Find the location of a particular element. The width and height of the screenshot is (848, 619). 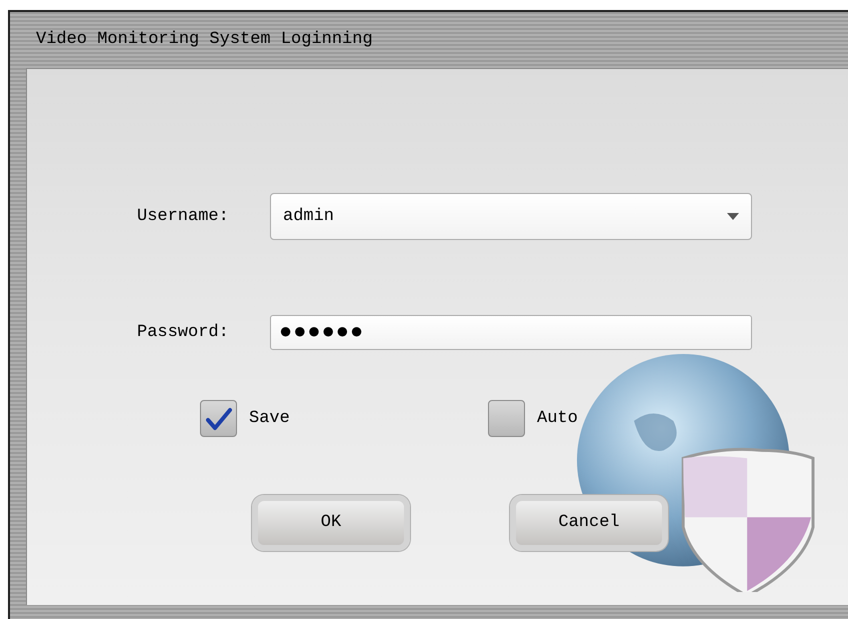

window-title: Video Monitoring System Loginning is located at coordinates (204, 40).